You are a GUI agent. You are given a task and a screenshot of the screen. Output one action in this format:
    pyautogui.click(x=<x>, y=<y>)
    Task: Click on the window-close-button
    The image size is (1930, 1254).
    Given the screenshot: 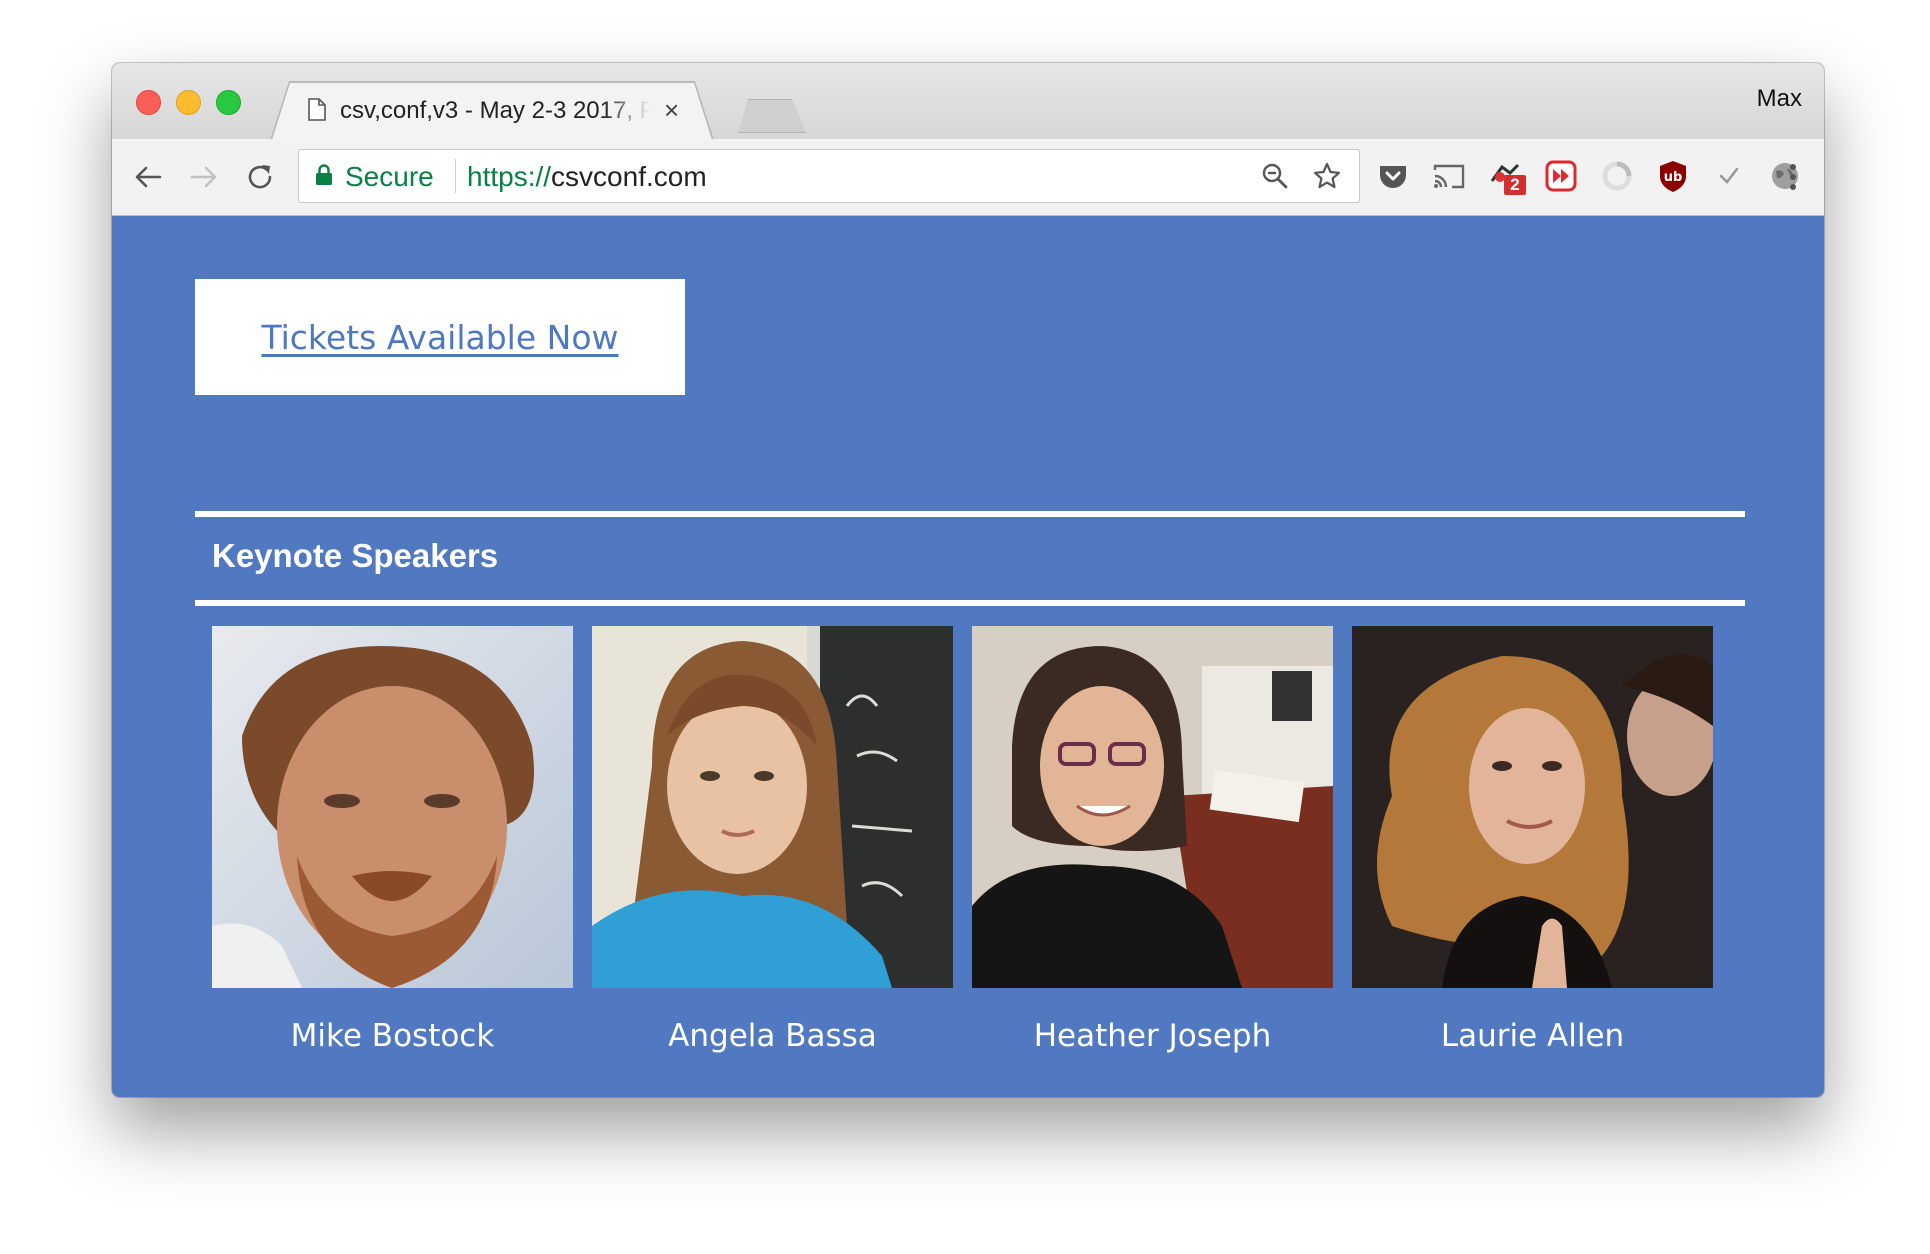 What is the action you would take?
    pyautogui.click(x=148, y=102)
    